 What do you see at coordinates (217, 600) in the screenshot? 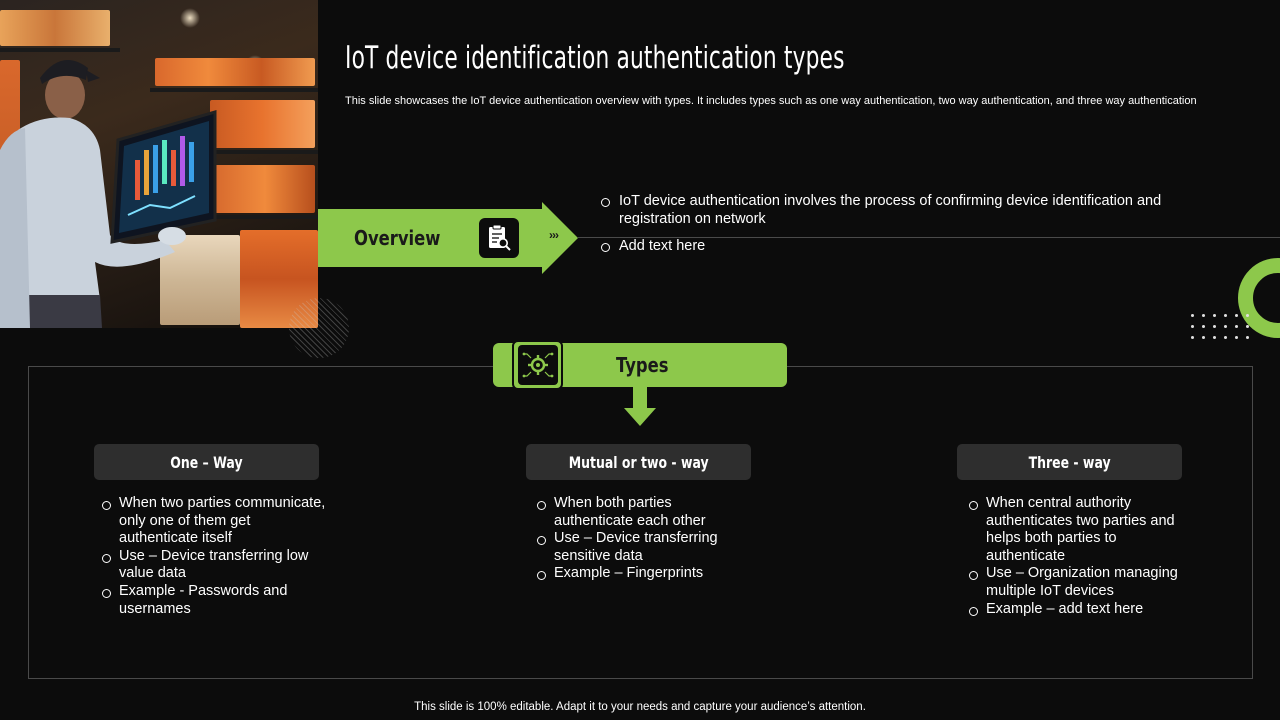
I see `list-item: Example - Passwords and usernames` at bounding box center [217, 600].